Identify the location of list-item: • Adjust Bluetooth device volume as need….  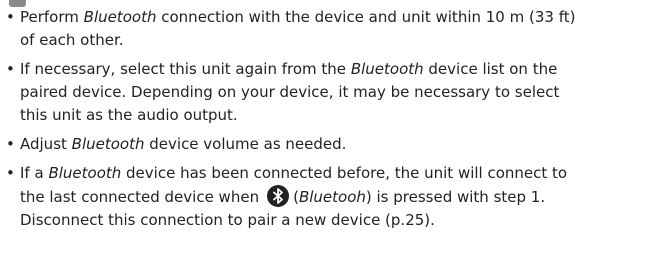
(328, 144).